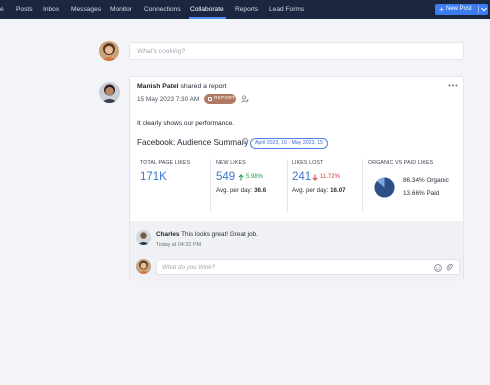  Describe the element at coordinates (162, 9) in the screenshot. I see `nav-item-connections: Connections` at that location.